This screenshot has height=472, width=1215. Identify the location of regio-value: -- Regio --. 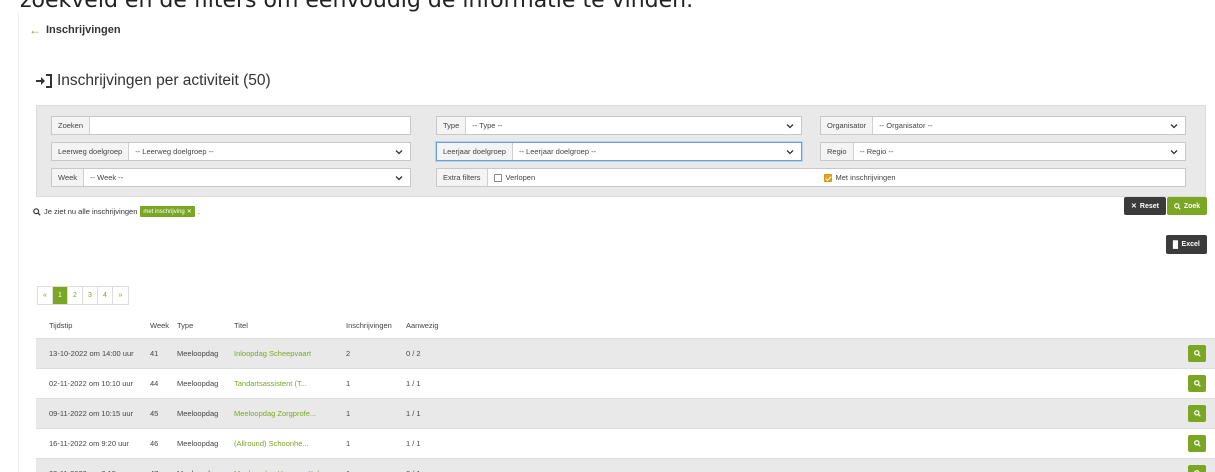
(876, 151).